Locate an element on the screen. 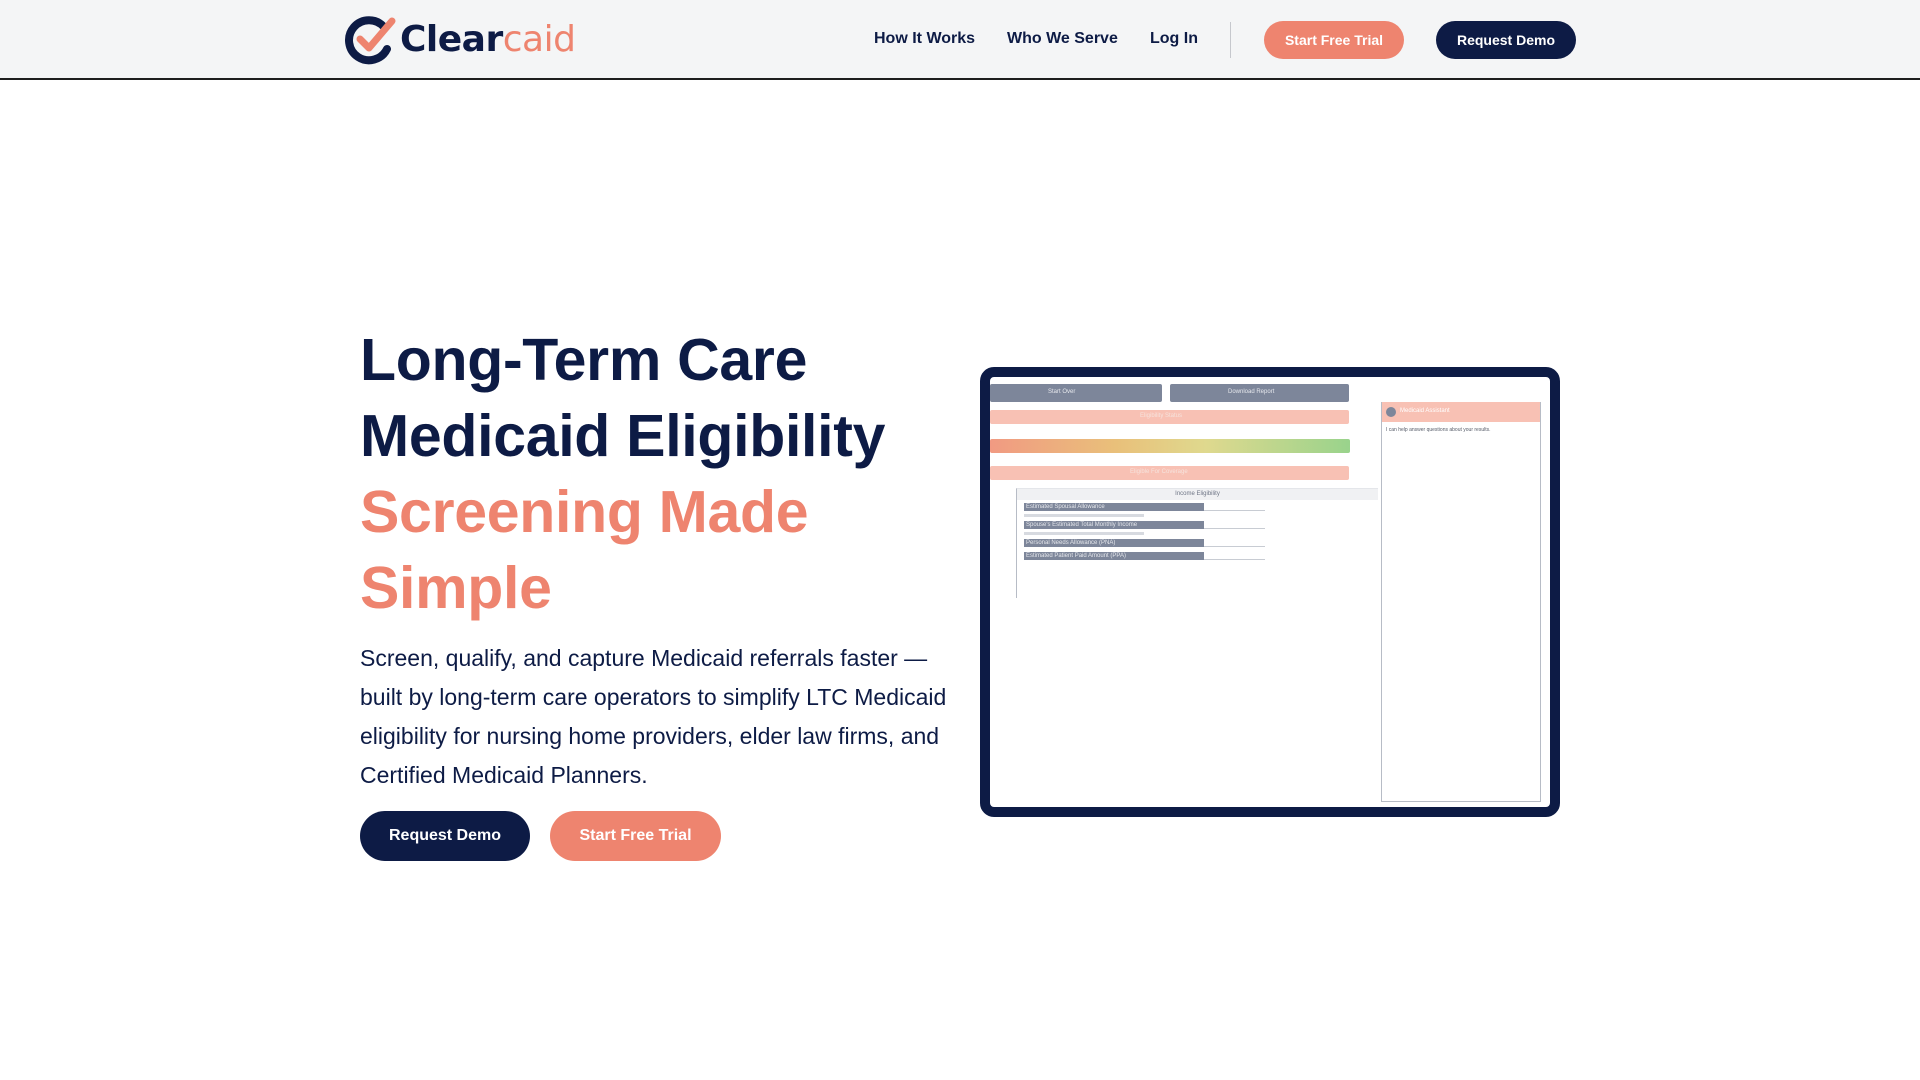 The image size is (1920, 1080). mockup-row-1-sub is located at coordinates (1084, 515).